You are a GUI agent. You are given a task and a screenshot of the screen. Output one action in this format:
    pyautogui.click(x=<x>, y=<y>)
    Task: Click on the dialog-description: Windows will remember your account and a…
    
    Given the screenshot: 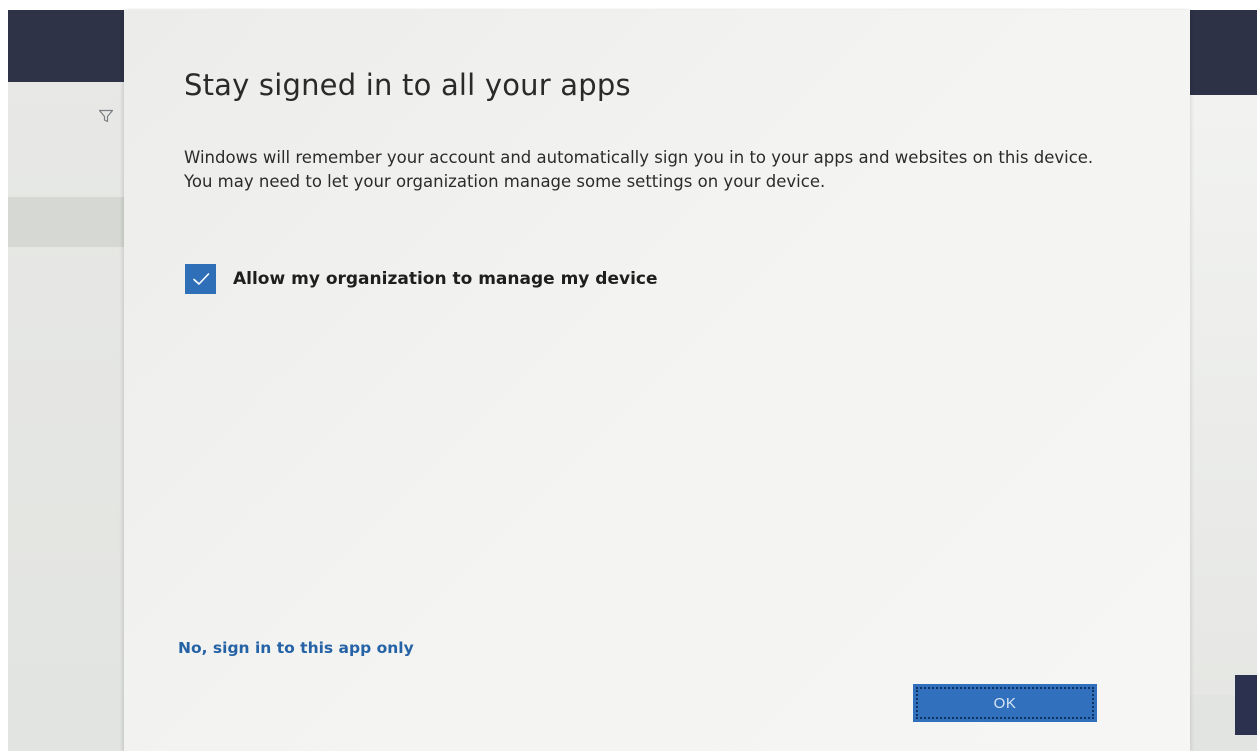 What is the action you would take?
    pyautogui.click(x=639, y=169)
    